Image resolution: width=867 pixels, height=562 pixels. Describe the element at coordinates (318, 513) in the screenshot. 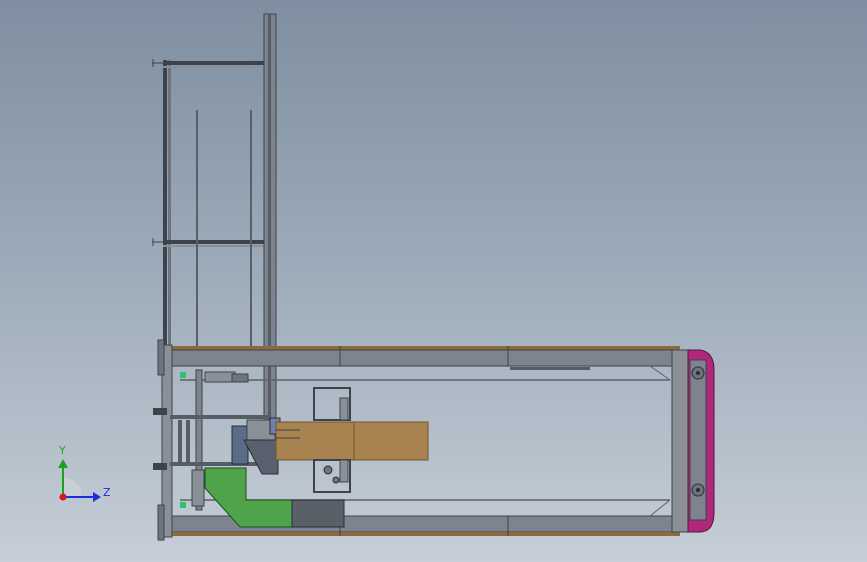

I see `chute-motor` at that location.